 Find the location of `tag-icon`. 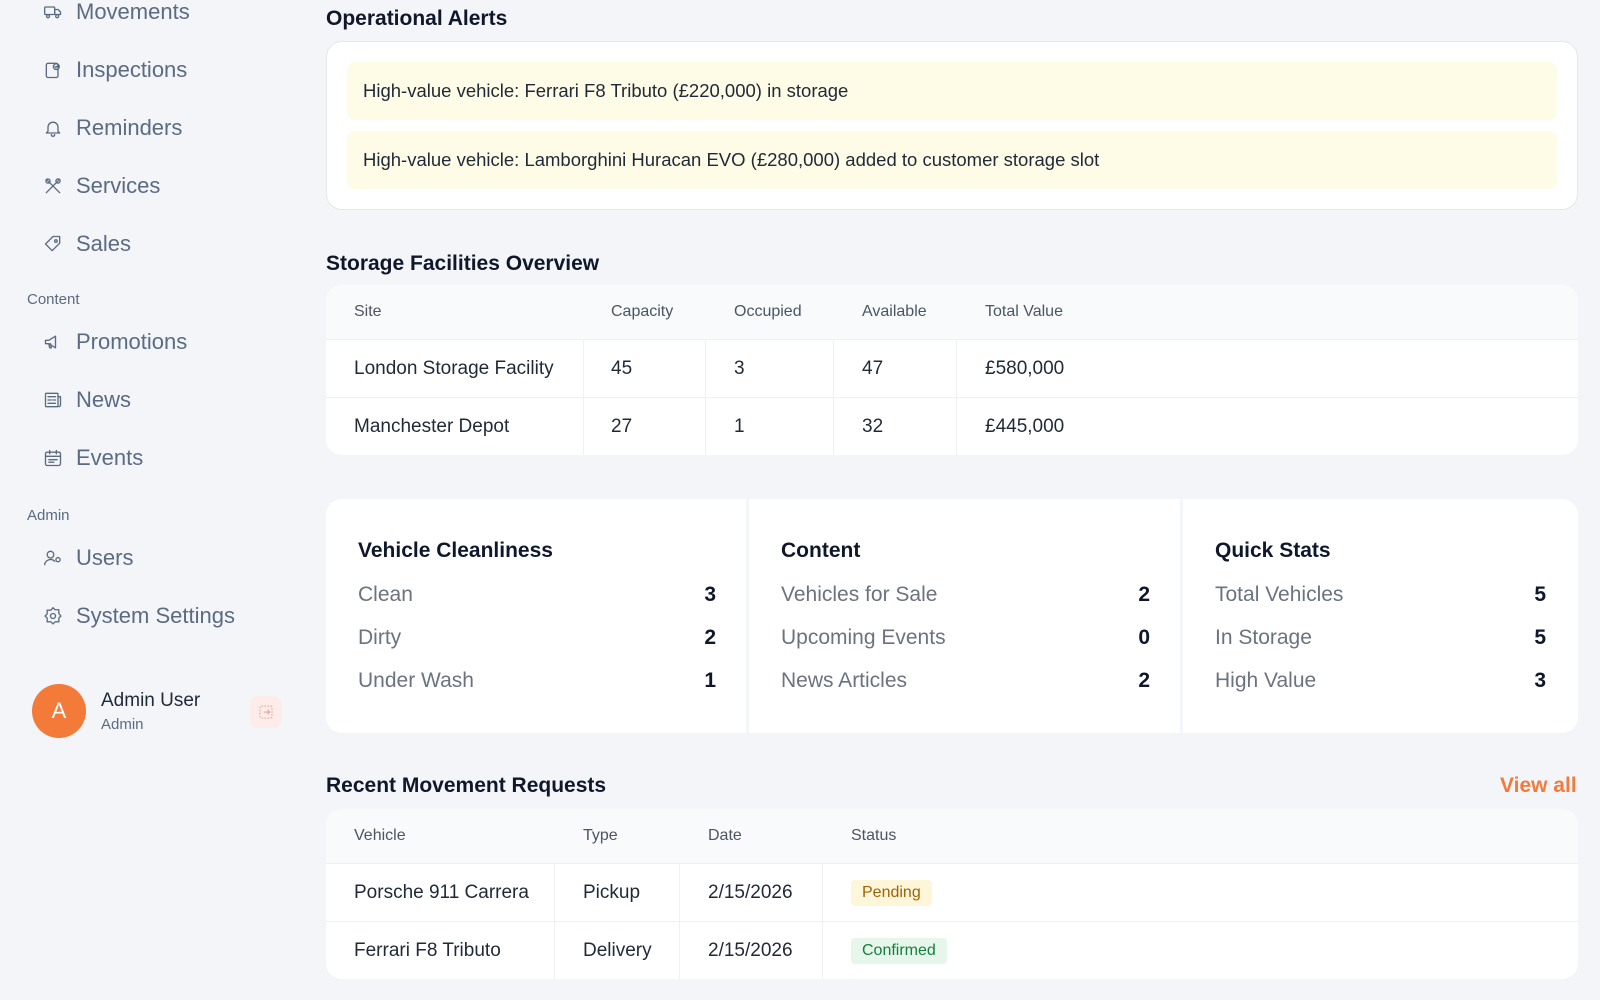

tag-icon is located at coordinates (53, 244).